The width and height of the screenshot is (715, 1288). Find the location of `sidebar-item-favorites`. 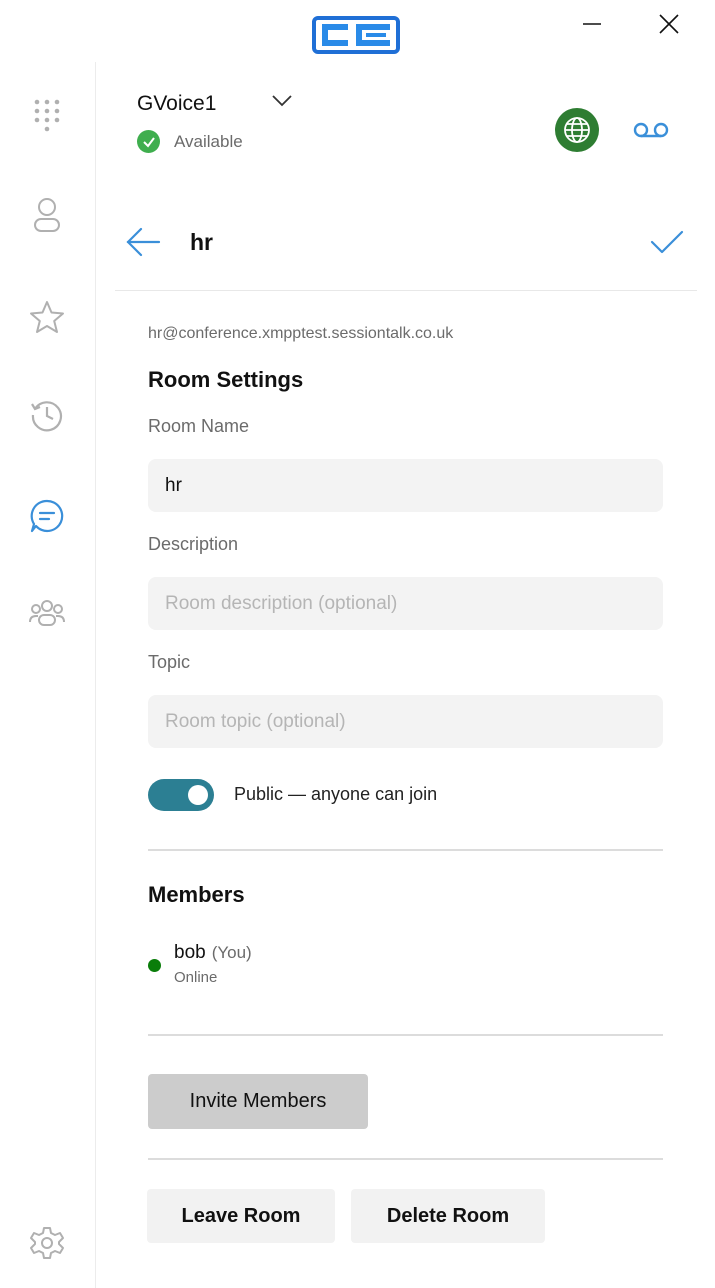

sidebar-item-favorites is located at coordinates (47, 317).